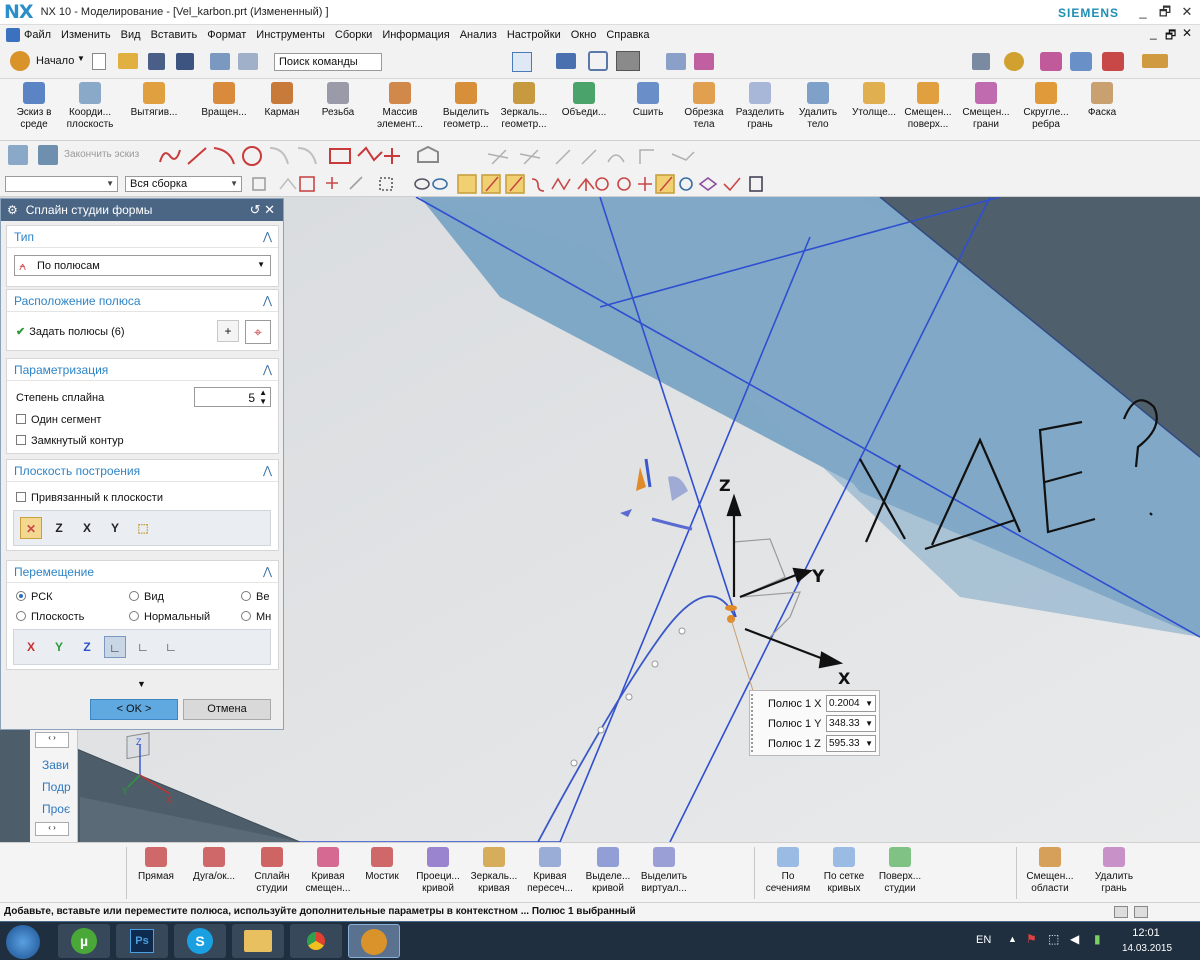 This screenshot has width=1200, height=960. Describe the element at coordinates (1155, 61) in the screenshot. I see `measure-icon` at that location.